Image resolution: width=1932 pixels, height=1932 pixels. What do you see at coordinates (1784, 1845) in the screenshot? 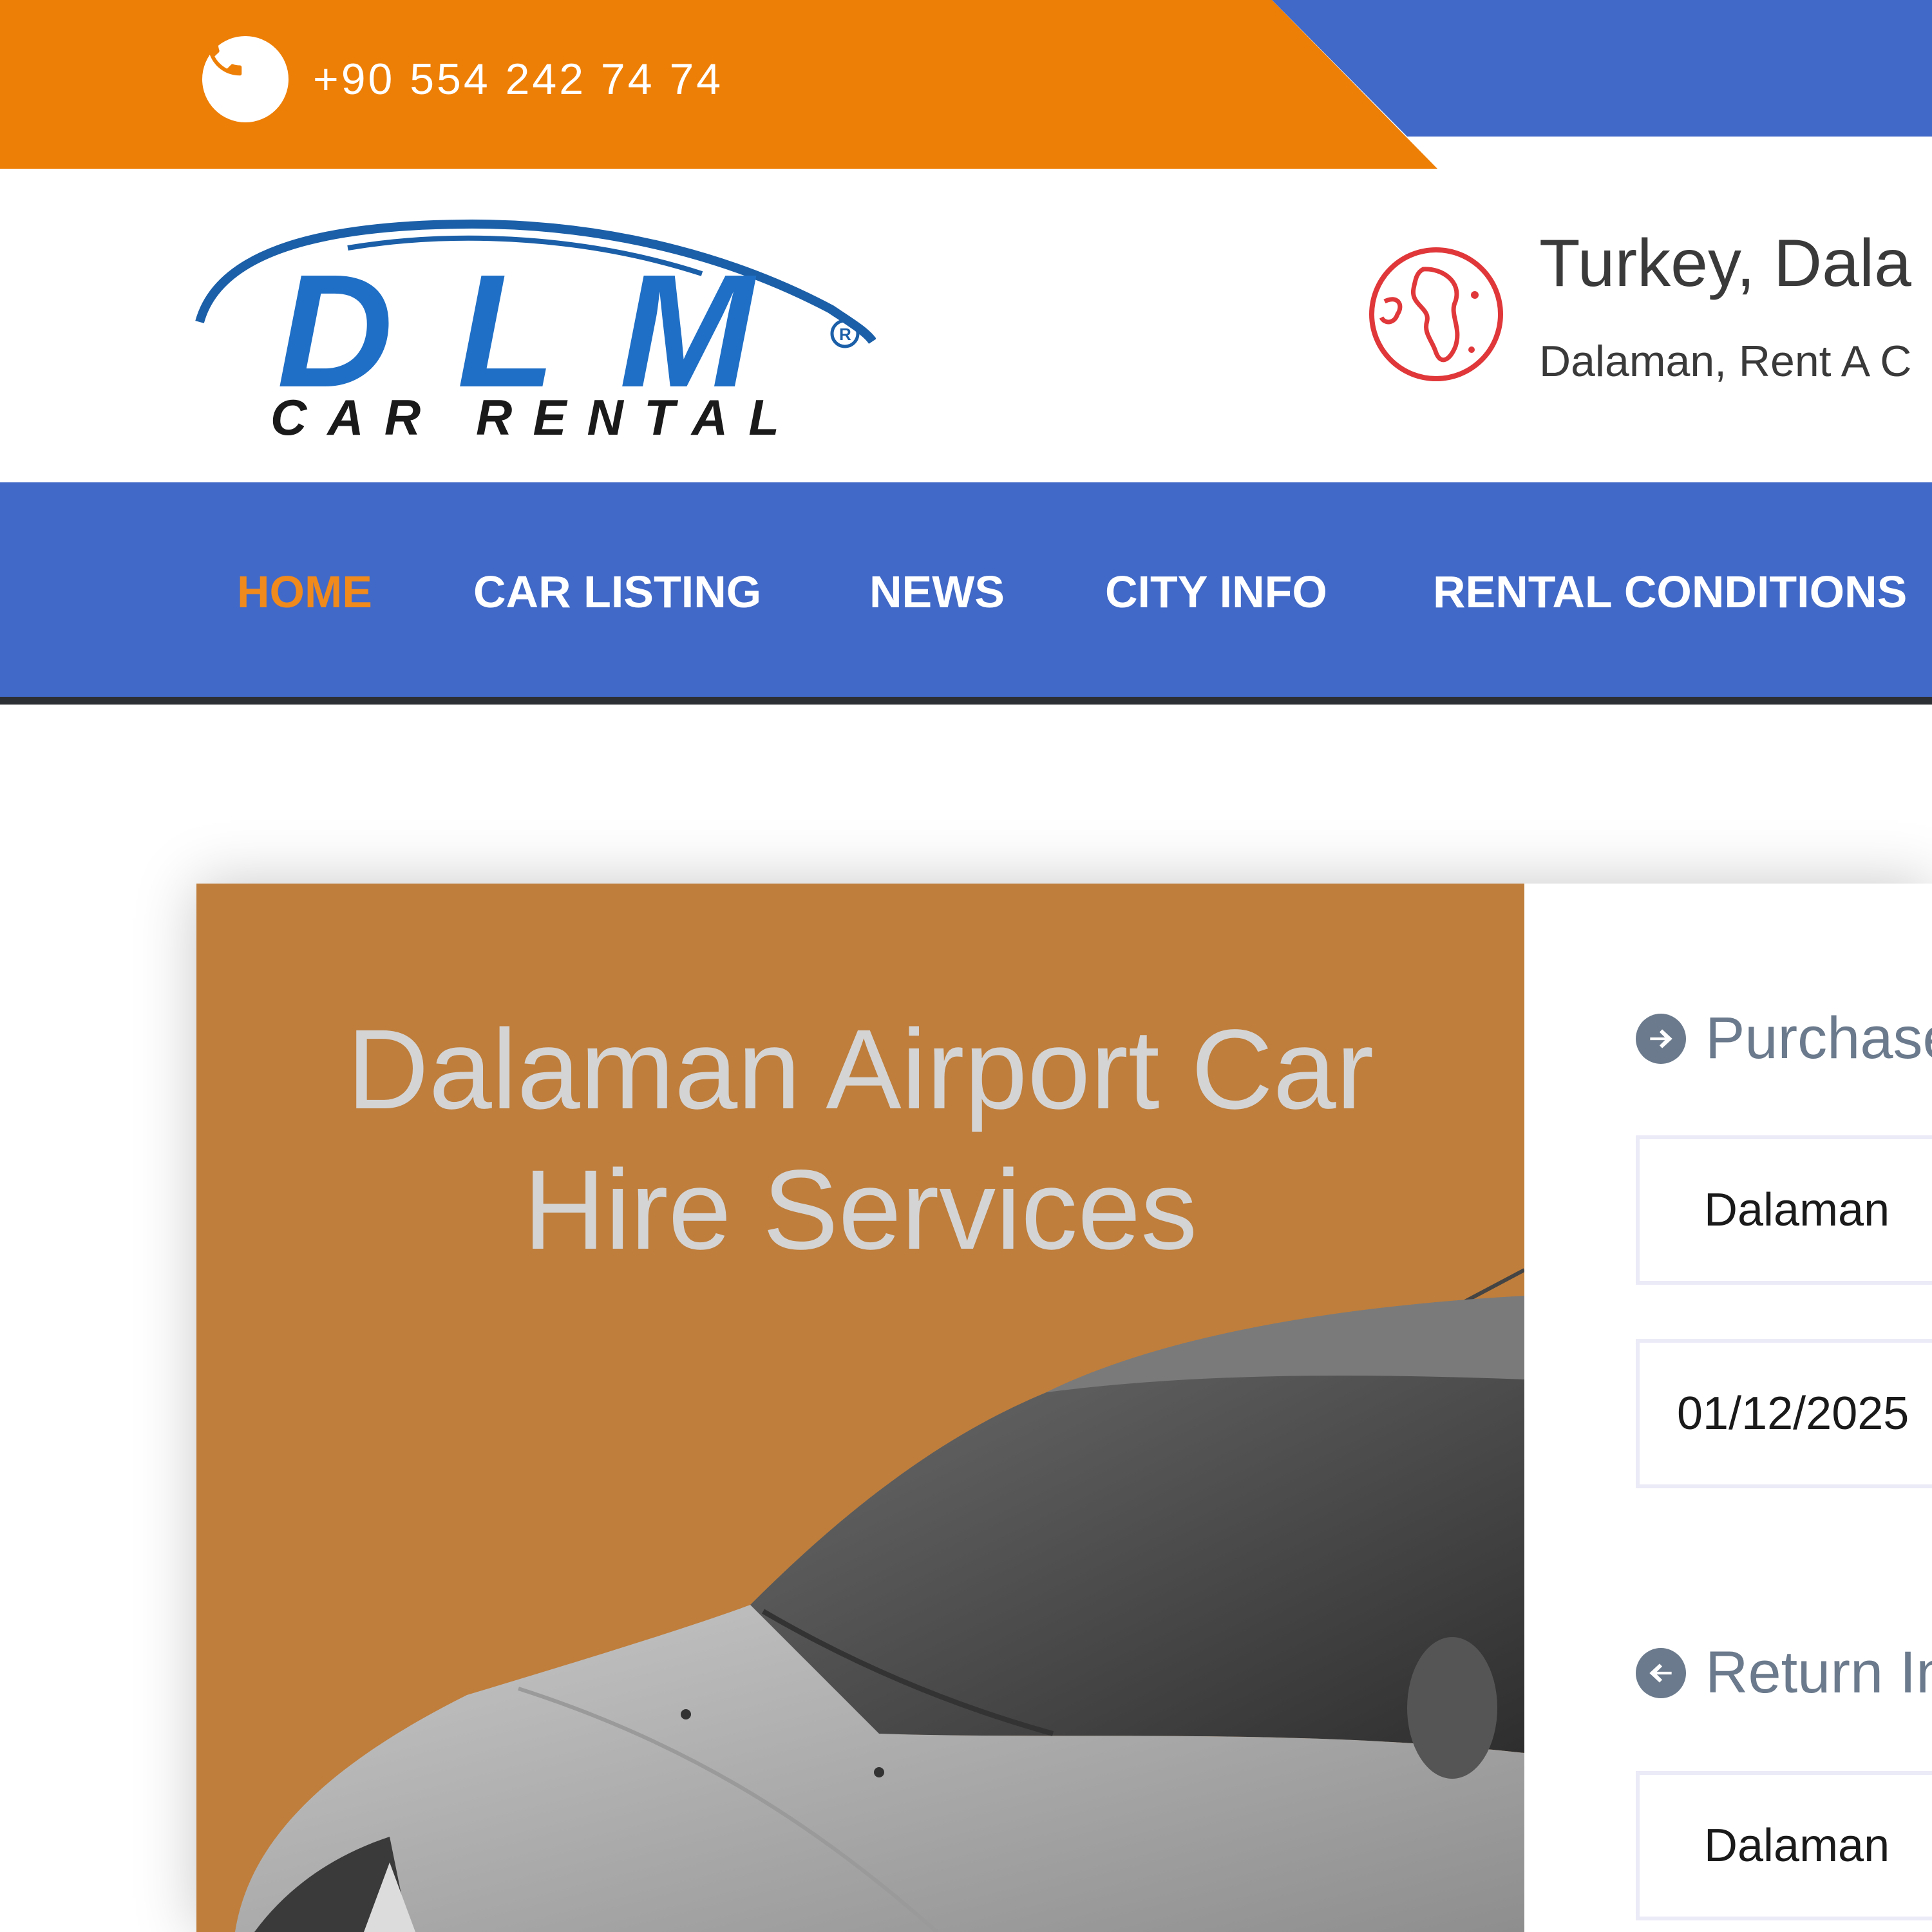
I see `return-location-field: Dalaman` at bounding box center [1784, 1845].